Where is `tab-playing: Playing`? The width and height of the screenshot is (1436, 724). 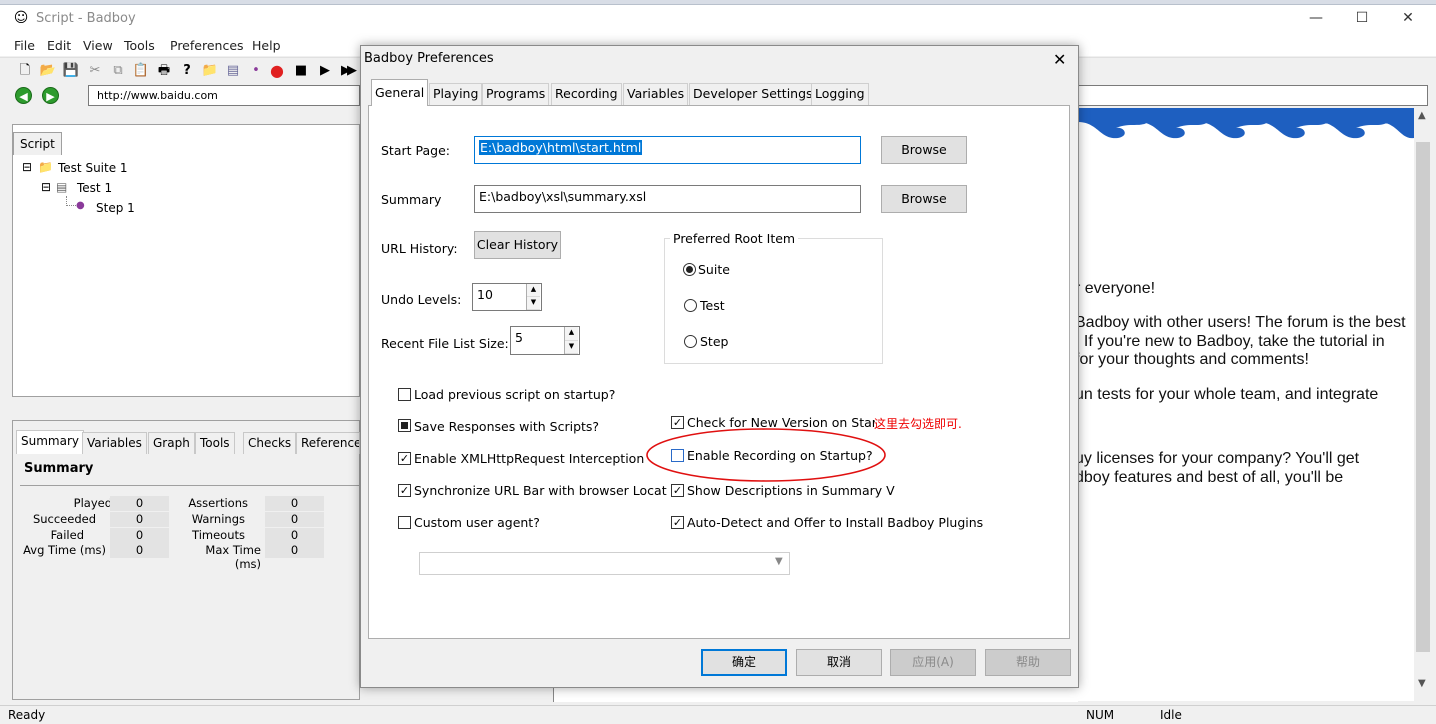 tab-playing: Playing is located at coordinates (456, 94).